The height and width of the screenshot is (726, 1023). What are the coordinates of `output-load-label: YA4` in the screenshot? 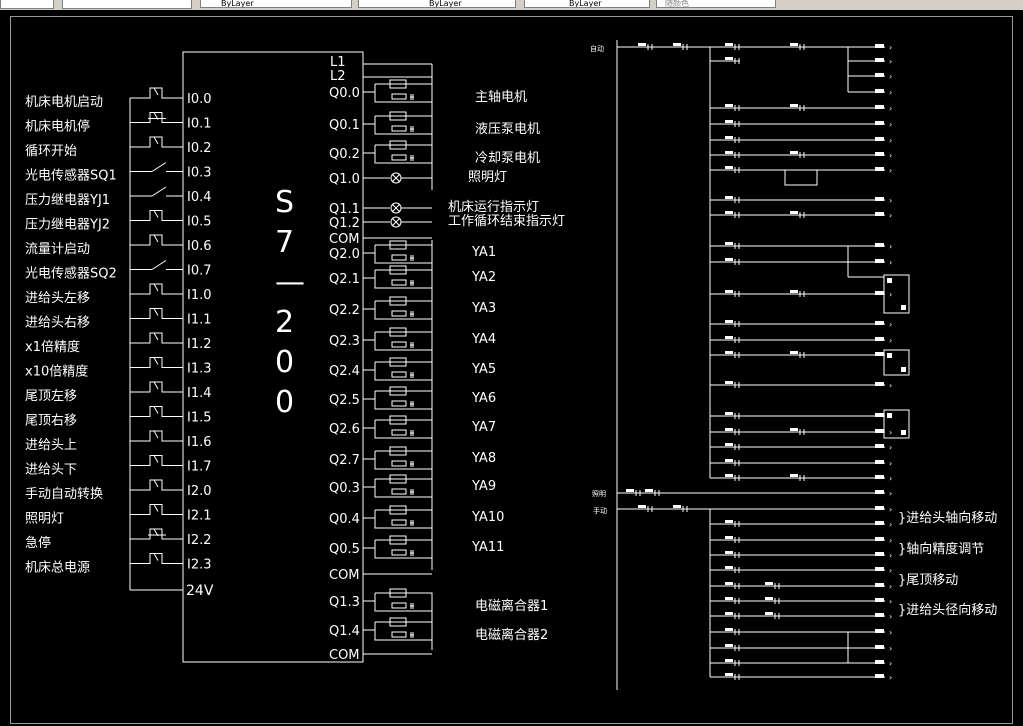 It's located at (483, 339).